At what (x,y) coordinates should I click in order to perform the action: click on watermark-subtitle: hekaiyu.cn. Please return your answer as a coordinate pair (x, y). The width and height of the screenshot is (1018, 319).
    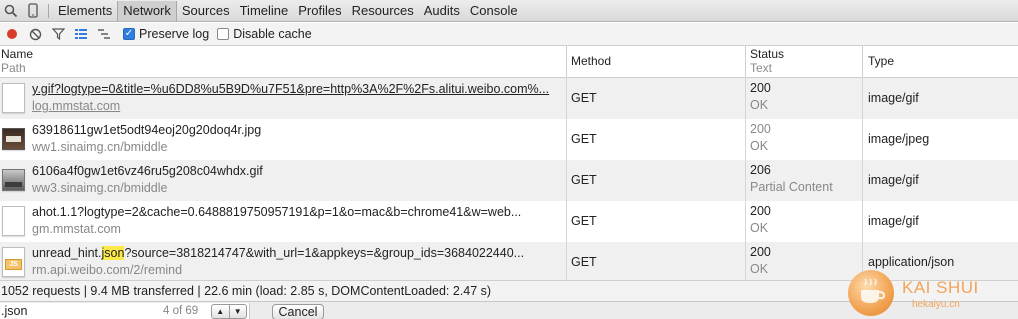
    Looking at the image, I should click on (936, 304).